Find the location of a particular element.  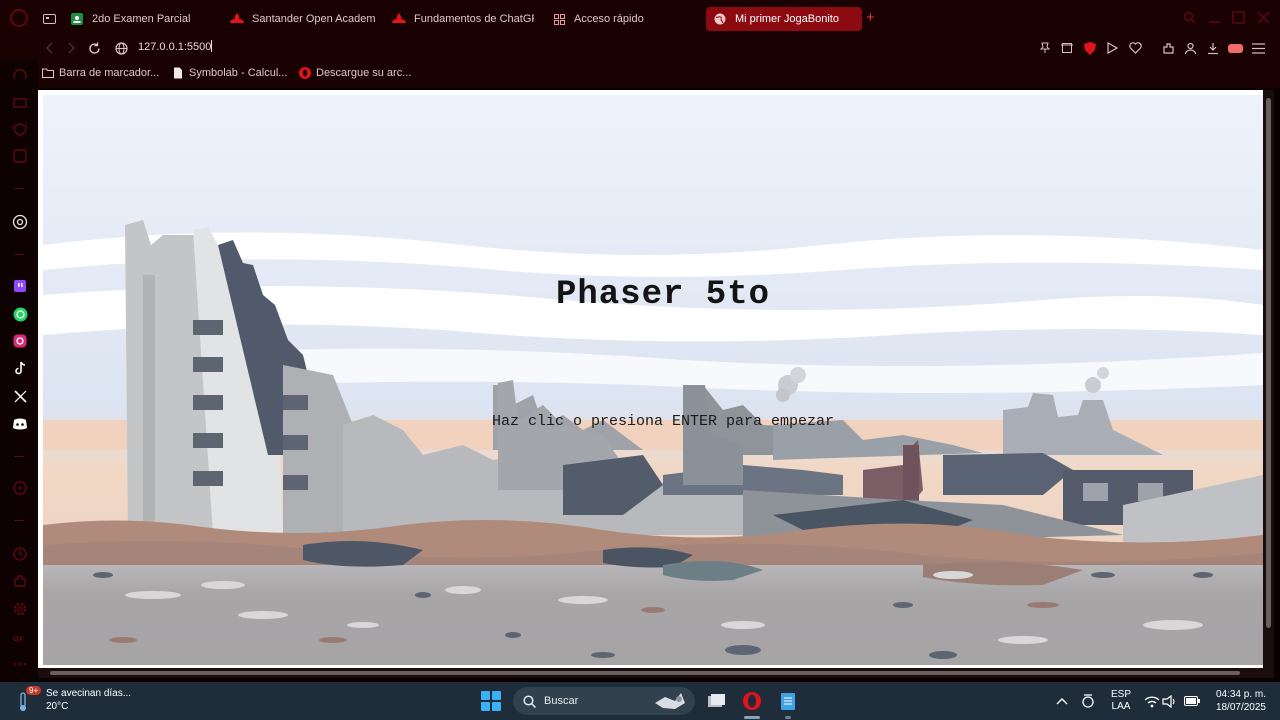

url-field: 127.0.0.1:5500 is located at coordinates (175, 46).